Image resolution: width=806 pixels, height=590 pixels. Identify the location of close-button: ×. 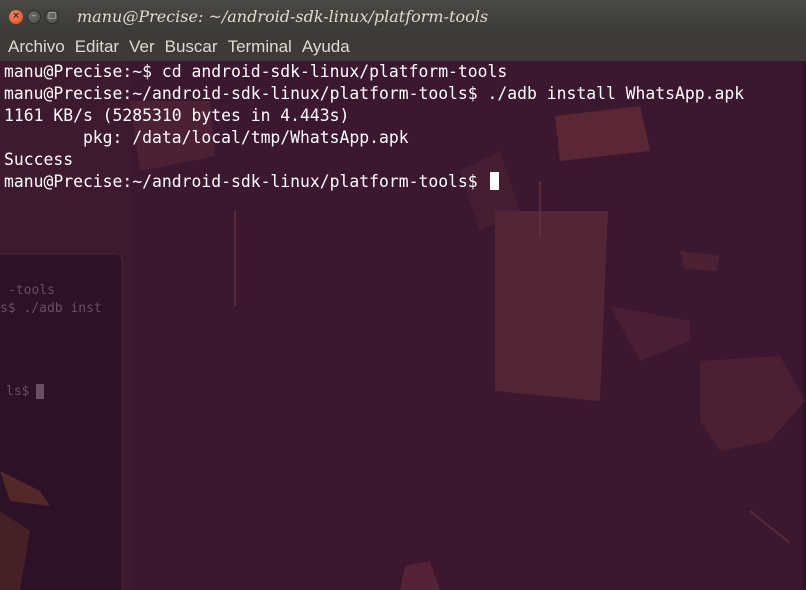
(16, 16).